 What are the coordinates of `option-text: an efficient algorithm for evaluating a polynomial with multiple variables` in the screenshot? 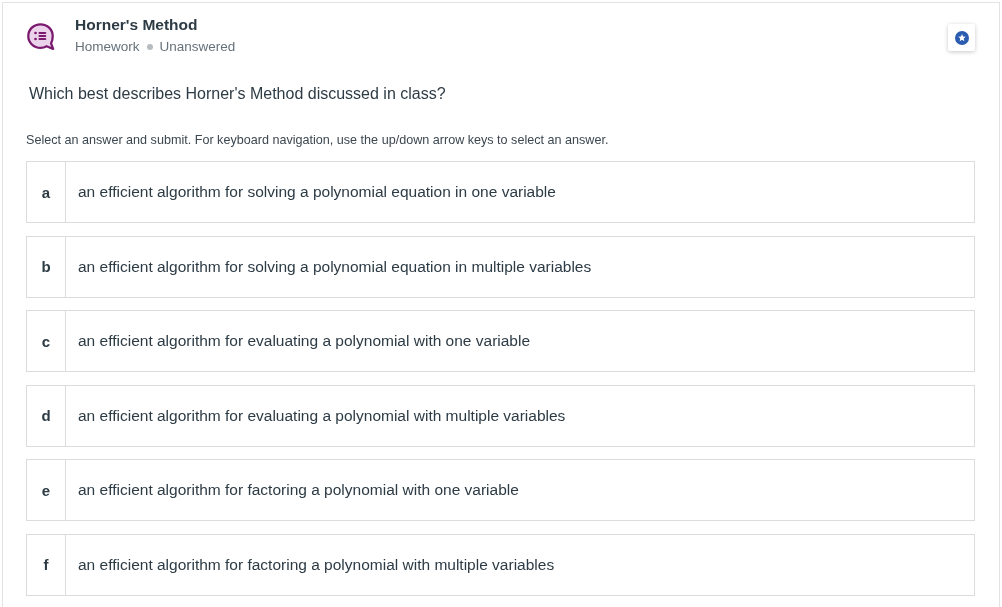 It's located at (321, 415).